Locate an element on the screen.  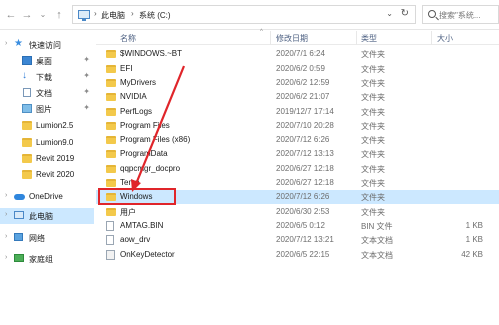
sidebar-item-lumion25: Lumion2.5 is located at coordinates (47, 126).